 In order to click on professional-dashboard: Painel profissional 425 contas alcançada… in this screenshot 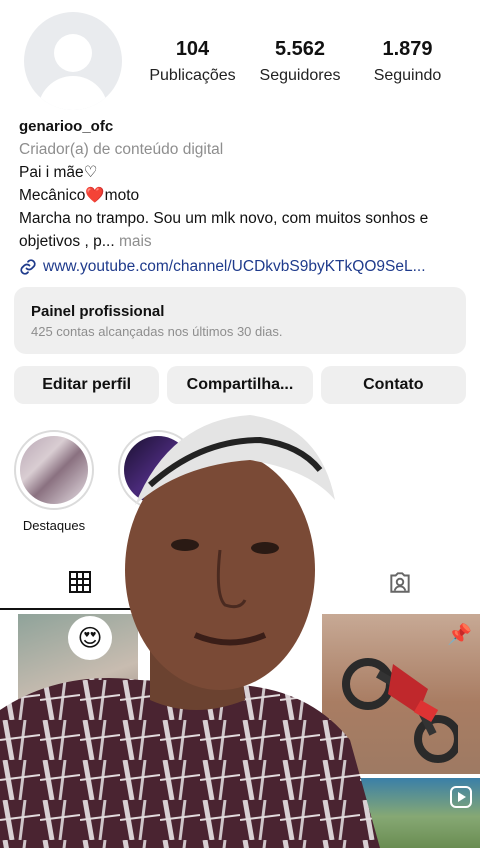, I will do `click(240, 320)`.